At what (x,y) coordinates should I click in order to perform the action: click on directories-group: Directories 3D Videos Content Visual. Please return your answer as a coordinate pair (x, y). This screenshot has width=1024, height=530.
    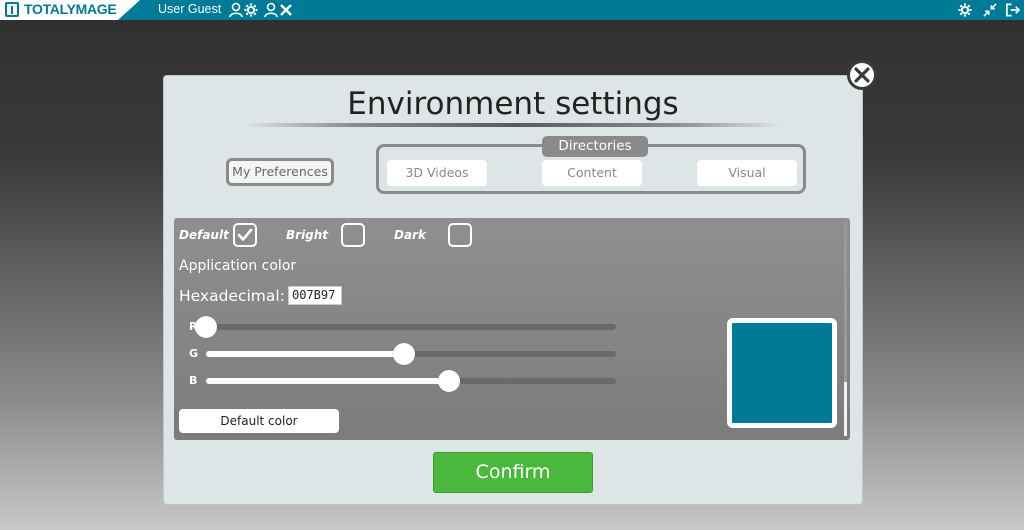
    Looking at the image, I should click on (591, 165).